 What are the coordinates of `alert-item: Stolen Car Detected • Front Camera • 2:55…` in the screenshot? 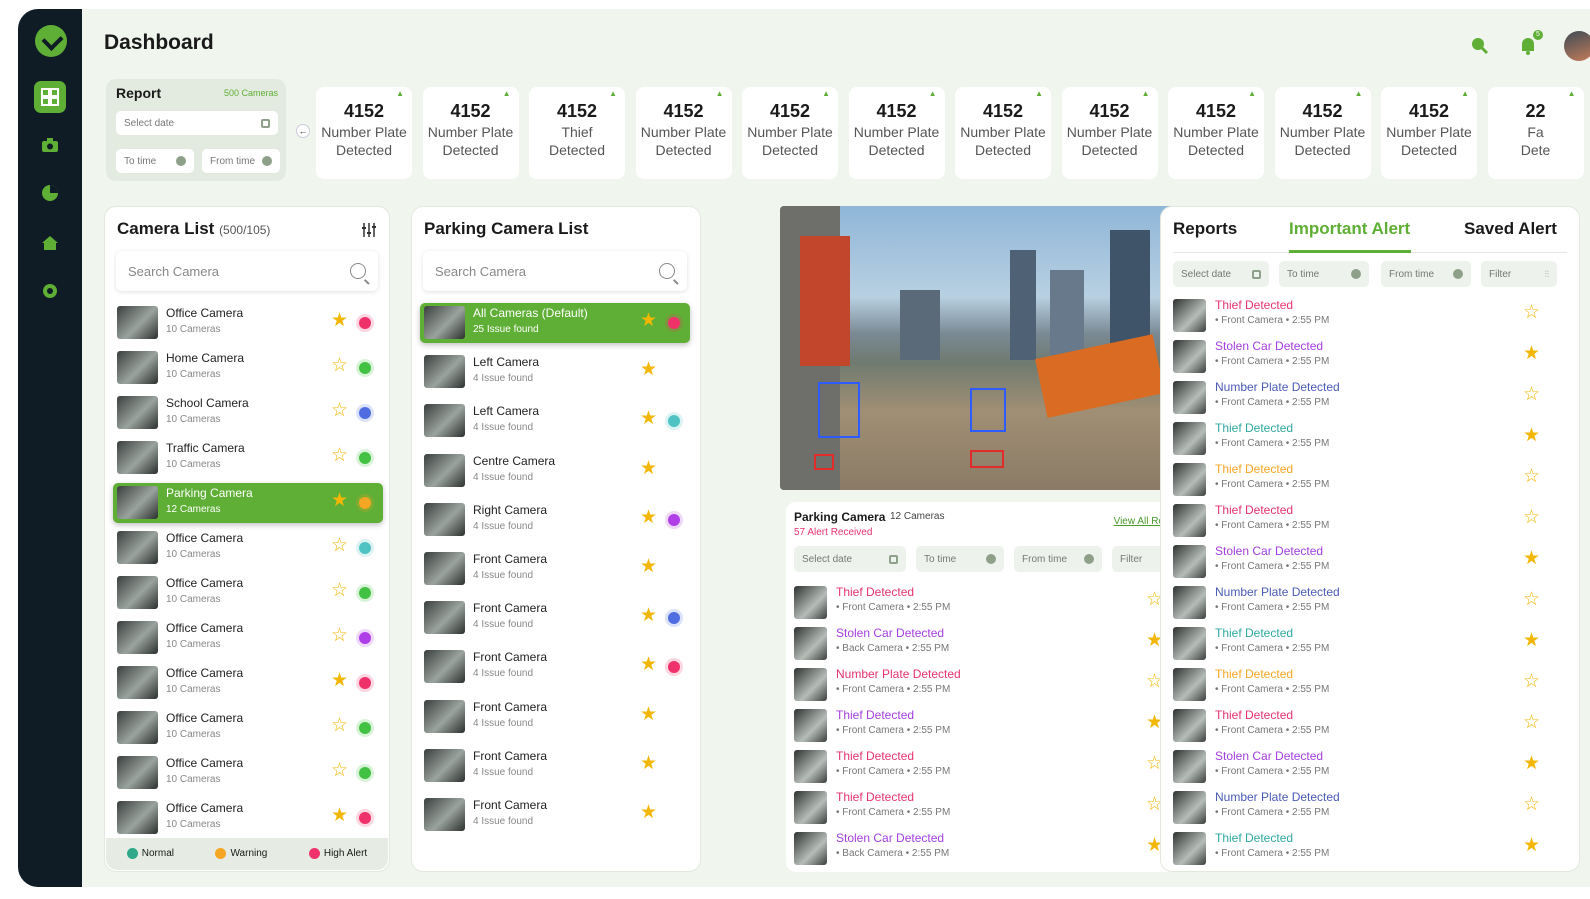 It's located at (1360, 767).